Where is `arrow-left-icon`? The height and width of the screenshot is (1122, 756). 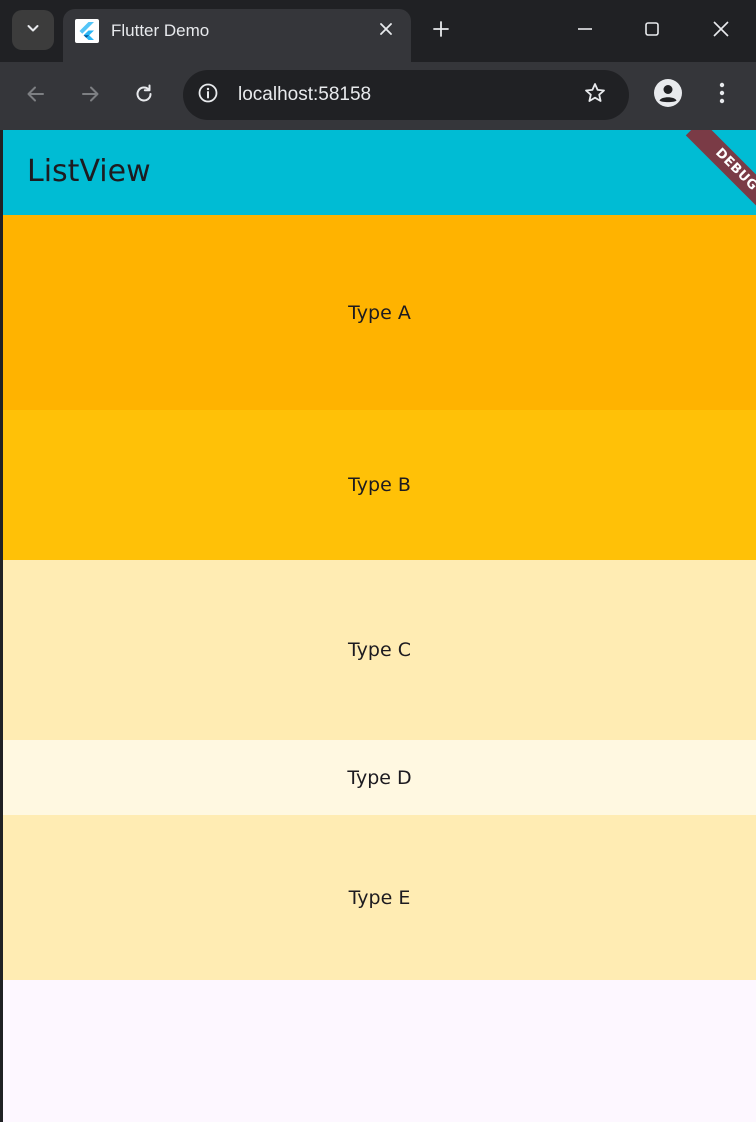
arrow-left-icon is located at coordinates (36, 96).